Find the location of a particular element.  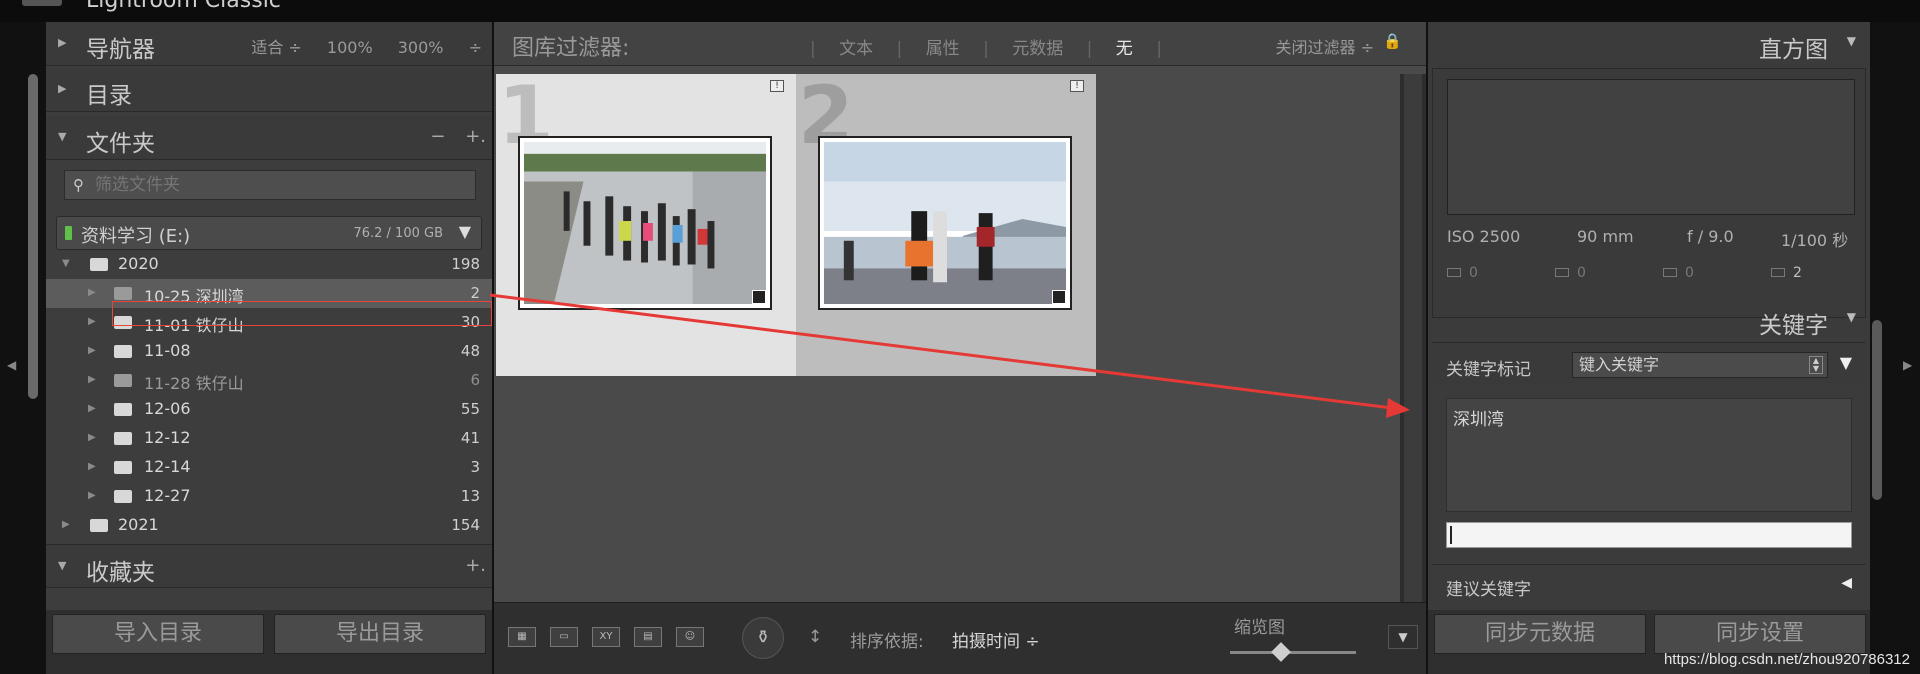

folder-tools: − +. is located at coordinates (451, 136).